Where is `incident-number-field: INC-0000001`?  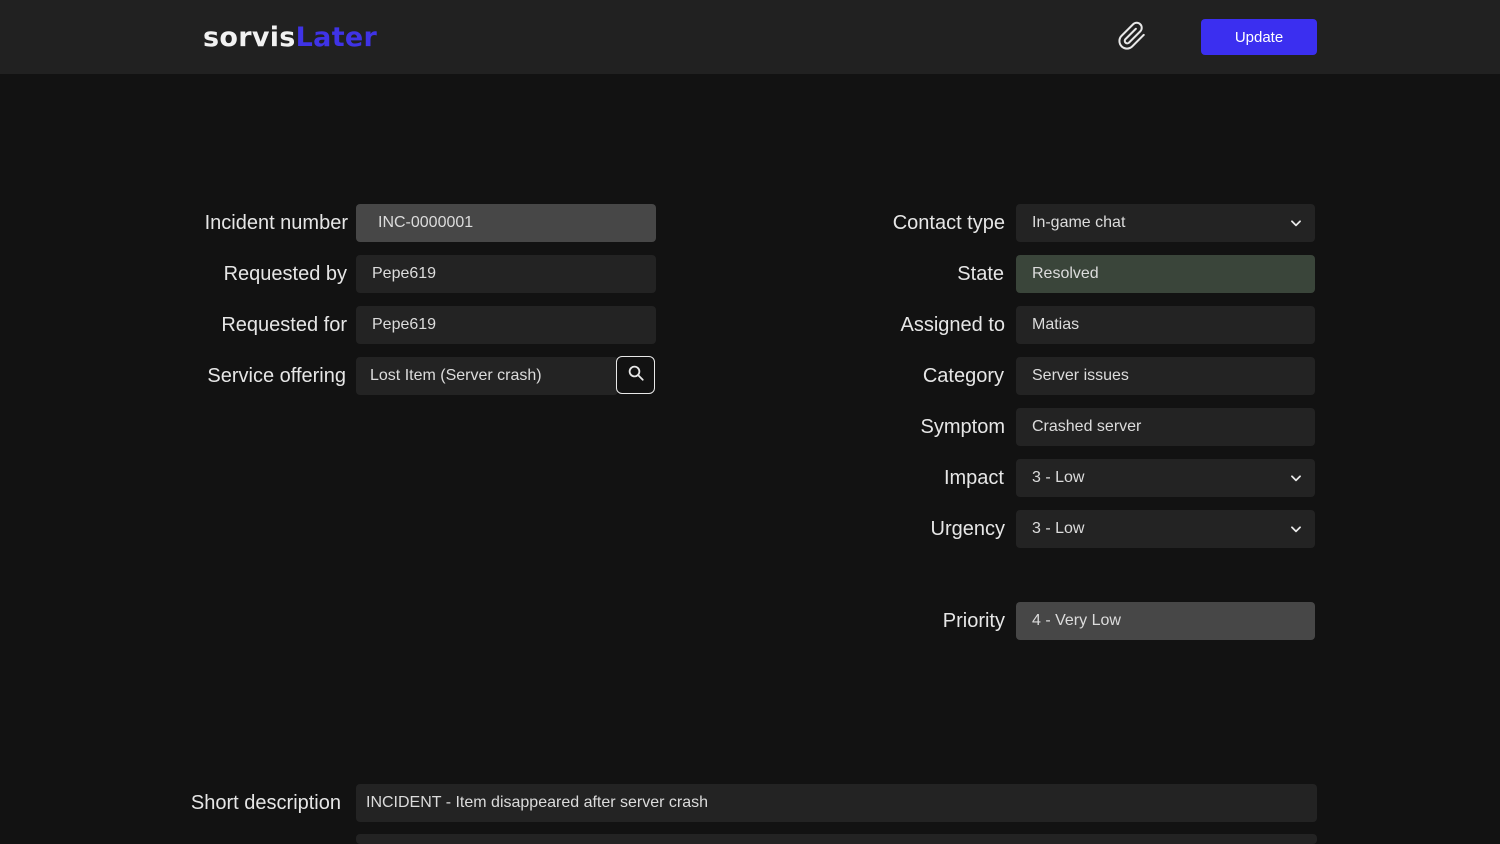
incident-number-field: INC-0000001 is located at coordinates (506, 223).